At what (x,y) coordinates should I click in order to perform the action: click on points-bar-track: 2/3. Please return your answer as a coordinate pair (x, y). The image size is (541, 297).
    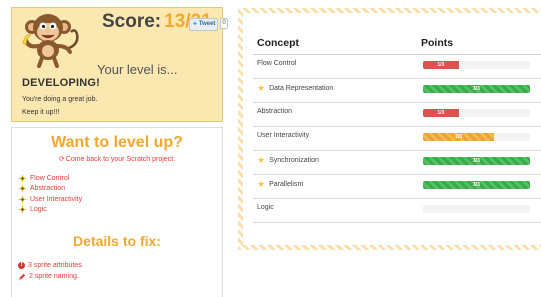
    Looking at the image, I should click on (476, 137).